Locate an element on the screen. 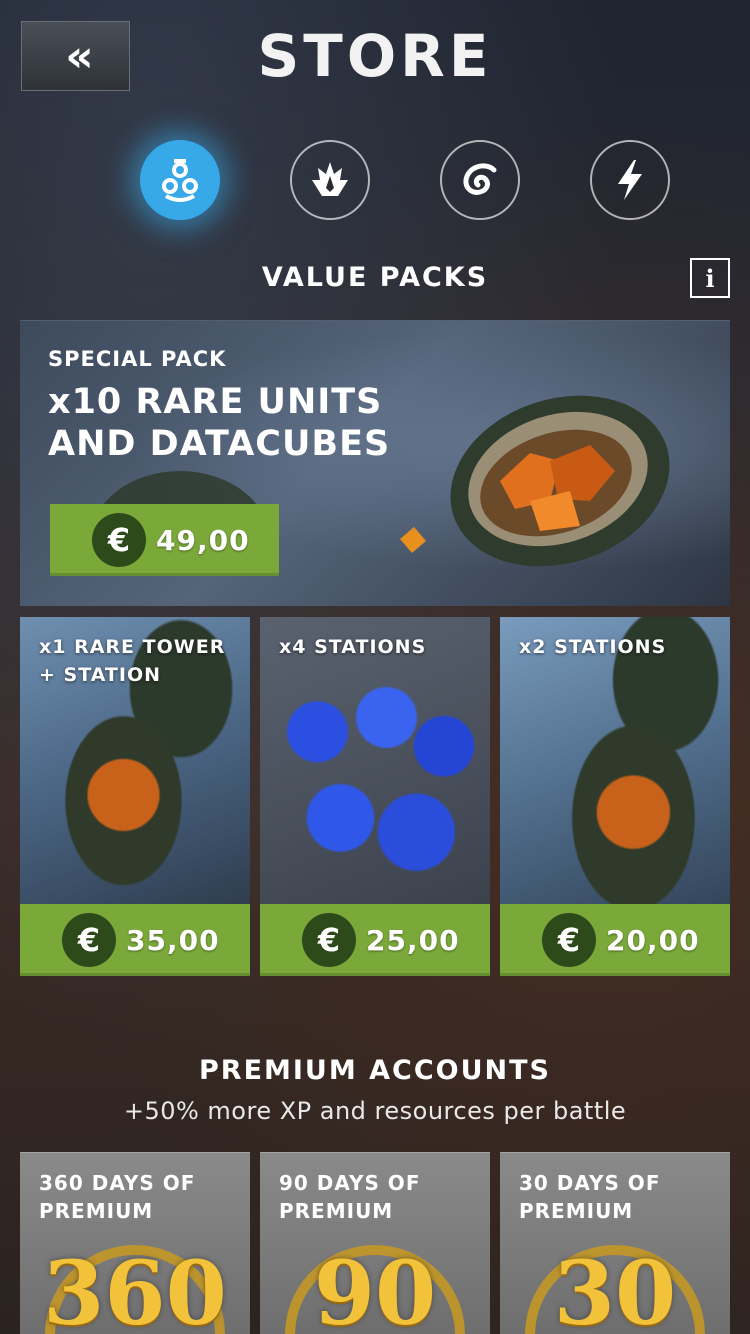  special-pack-price-button: € 49,00 is located at coordinates (164, 540).